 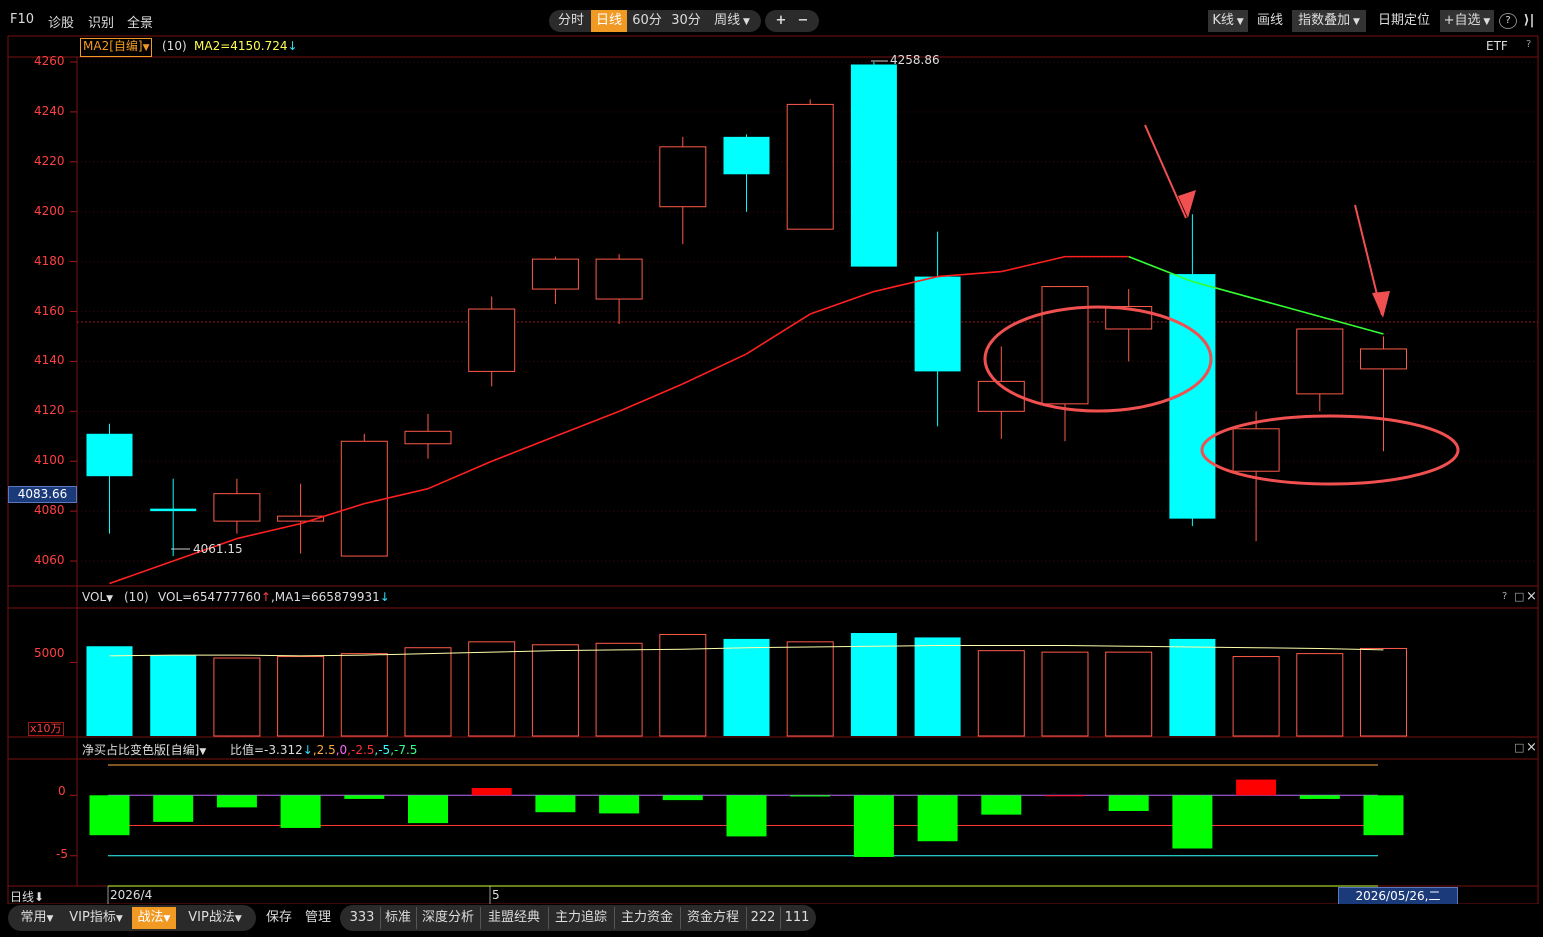 What do you see at coordinates (49, 560) in the screenshot?
I see `ytick-label: 4060` at bounding box center [49, 560].